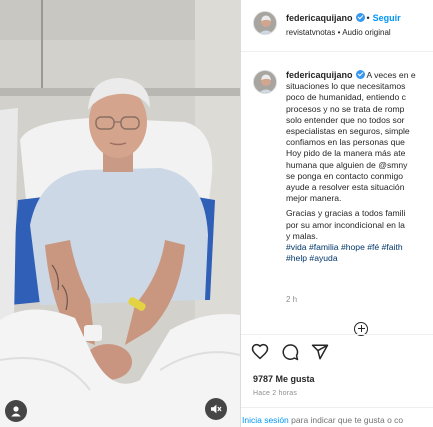 The width and height of the screenshot is (433, 427). What do you see at coordinates (346, 153) in the screenshot?
I see `caption-line: Hoy pido de la manera más ate` at bounding box center [346, 153].